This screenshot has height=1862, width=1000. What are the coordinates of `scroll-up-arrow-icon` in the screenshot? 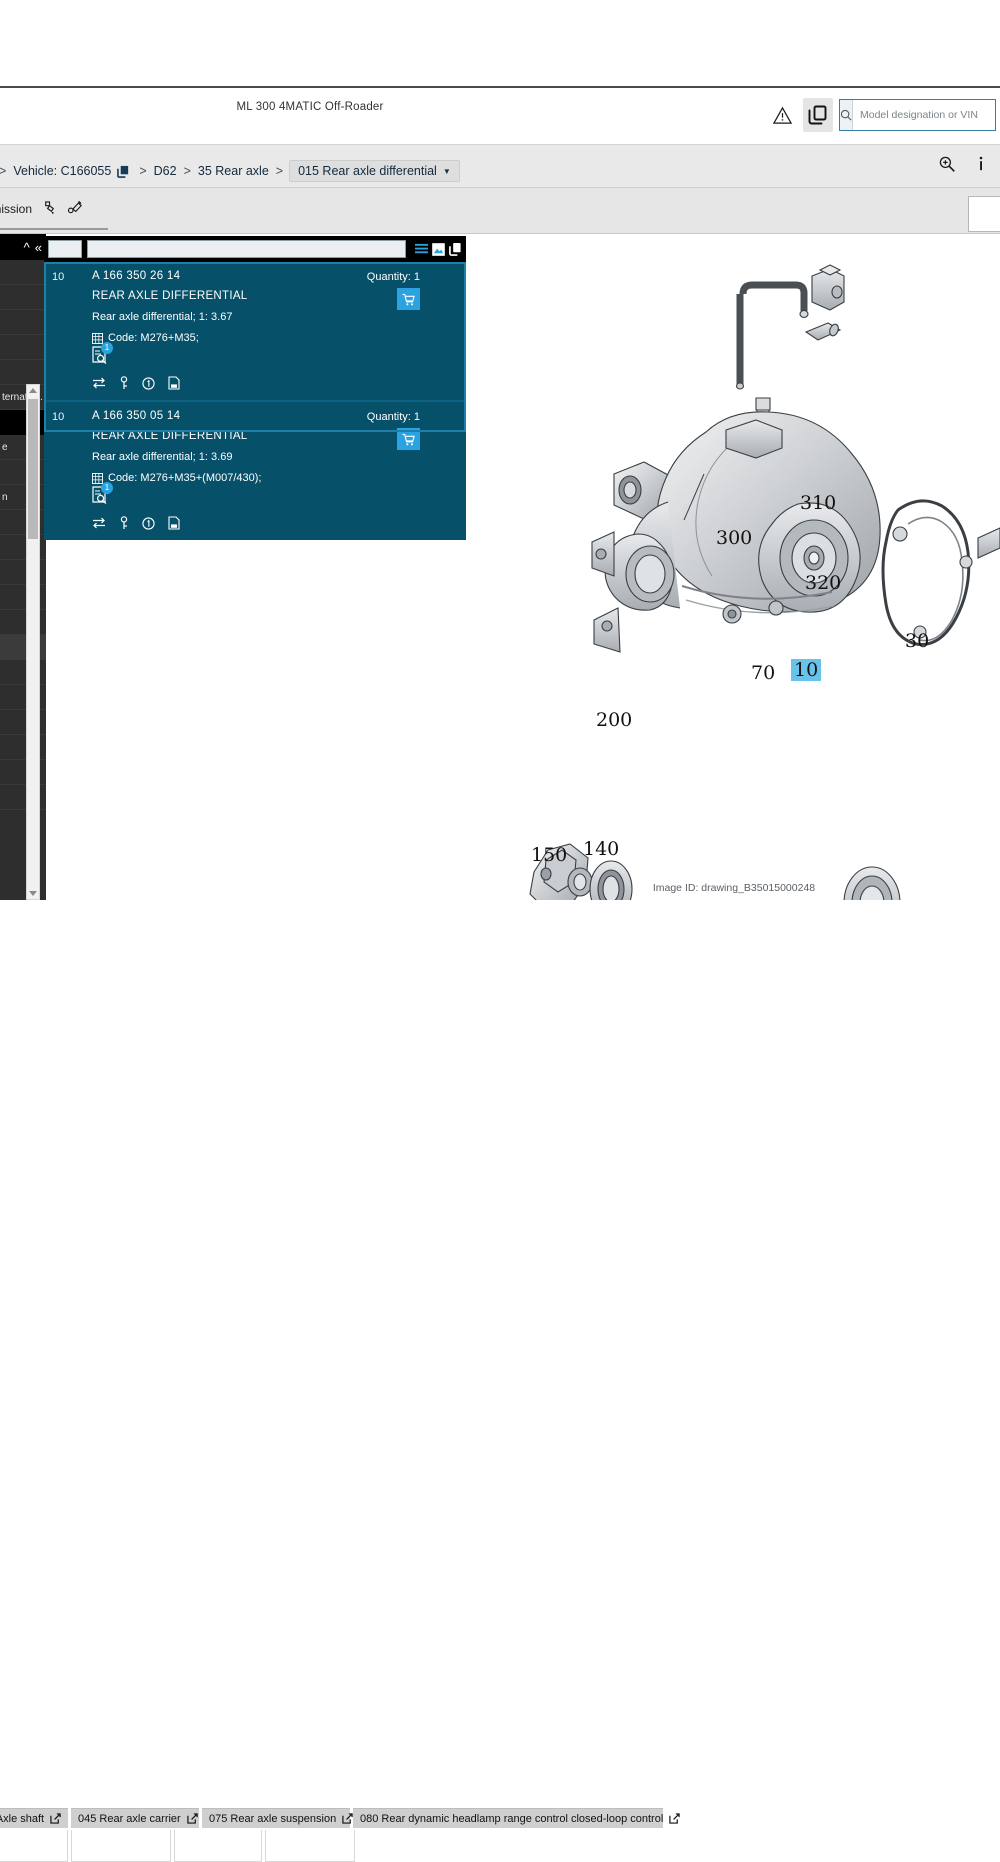 It's located at (33, 390).